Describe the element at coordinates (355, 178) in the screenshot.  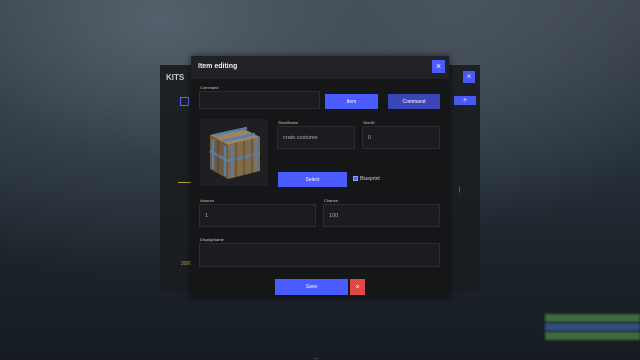
I see `blueprint-checkbox` at that location.